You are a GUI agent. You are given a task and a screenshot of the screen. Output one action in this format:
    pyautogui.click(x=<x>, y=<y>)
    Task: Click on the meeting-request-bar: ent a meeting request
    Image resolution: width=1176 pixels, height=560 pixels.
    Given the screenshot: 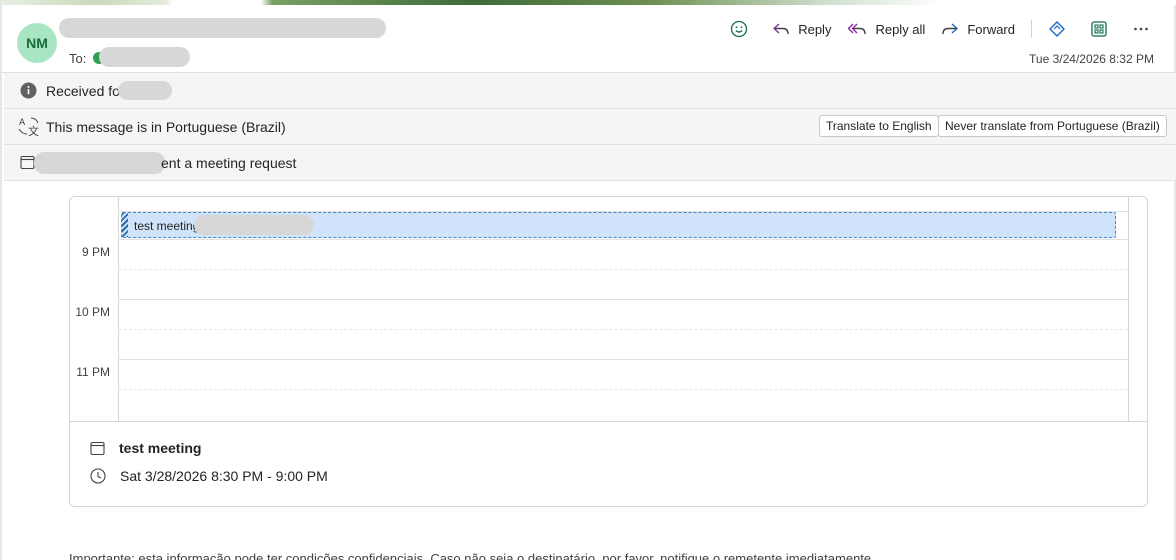 What is the action you would take?
    pyautogui.click(x=590, y=163)
    